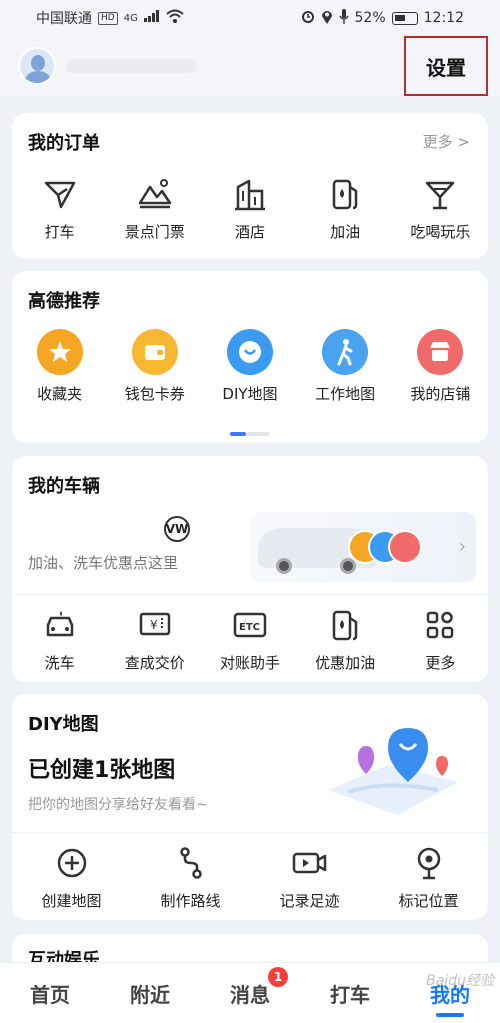  What do you see at coordinates (327, 18) in the screenshot?
I see `location-icon` at bounding box center [327, 18].